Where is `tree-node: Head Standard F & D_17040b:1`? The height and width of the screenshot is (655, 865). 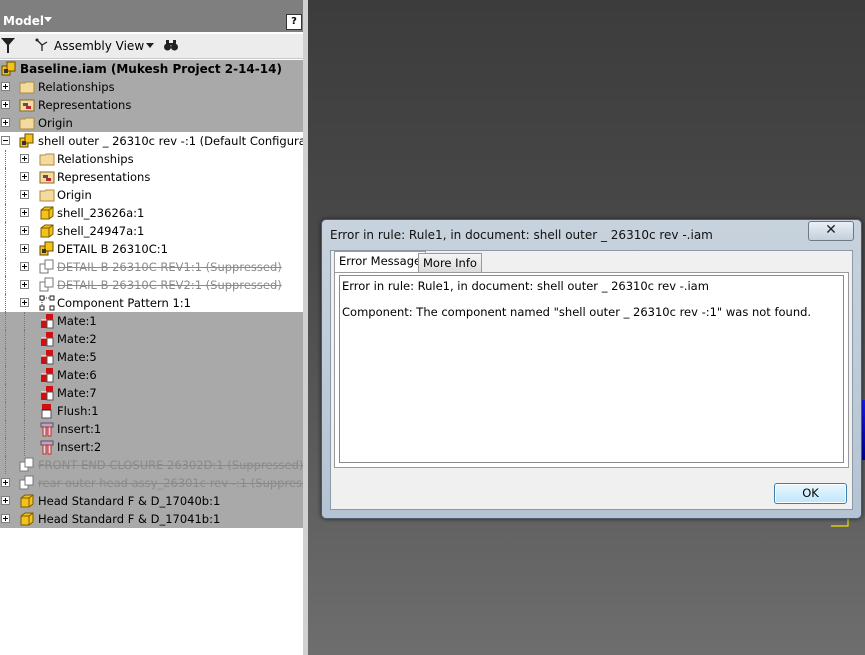
tree-node: Head Standard F & D_17040b:1 is located at coordinates (151, 501).